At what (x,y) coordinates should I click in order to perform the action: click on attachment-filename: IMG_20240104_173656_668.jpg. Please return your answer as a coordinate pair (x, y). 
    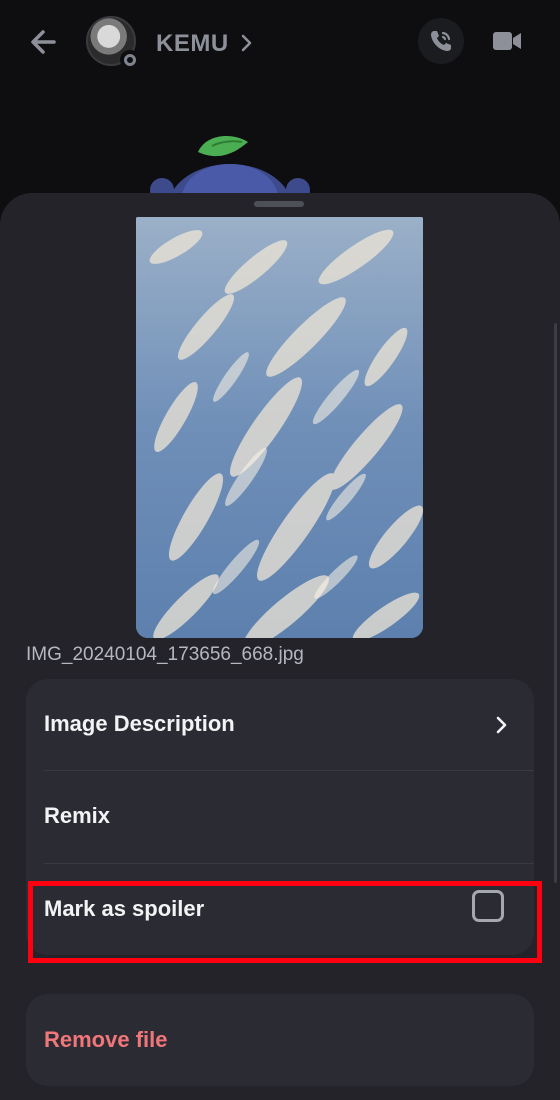
    Looking at the image, I should click on (165, 654).